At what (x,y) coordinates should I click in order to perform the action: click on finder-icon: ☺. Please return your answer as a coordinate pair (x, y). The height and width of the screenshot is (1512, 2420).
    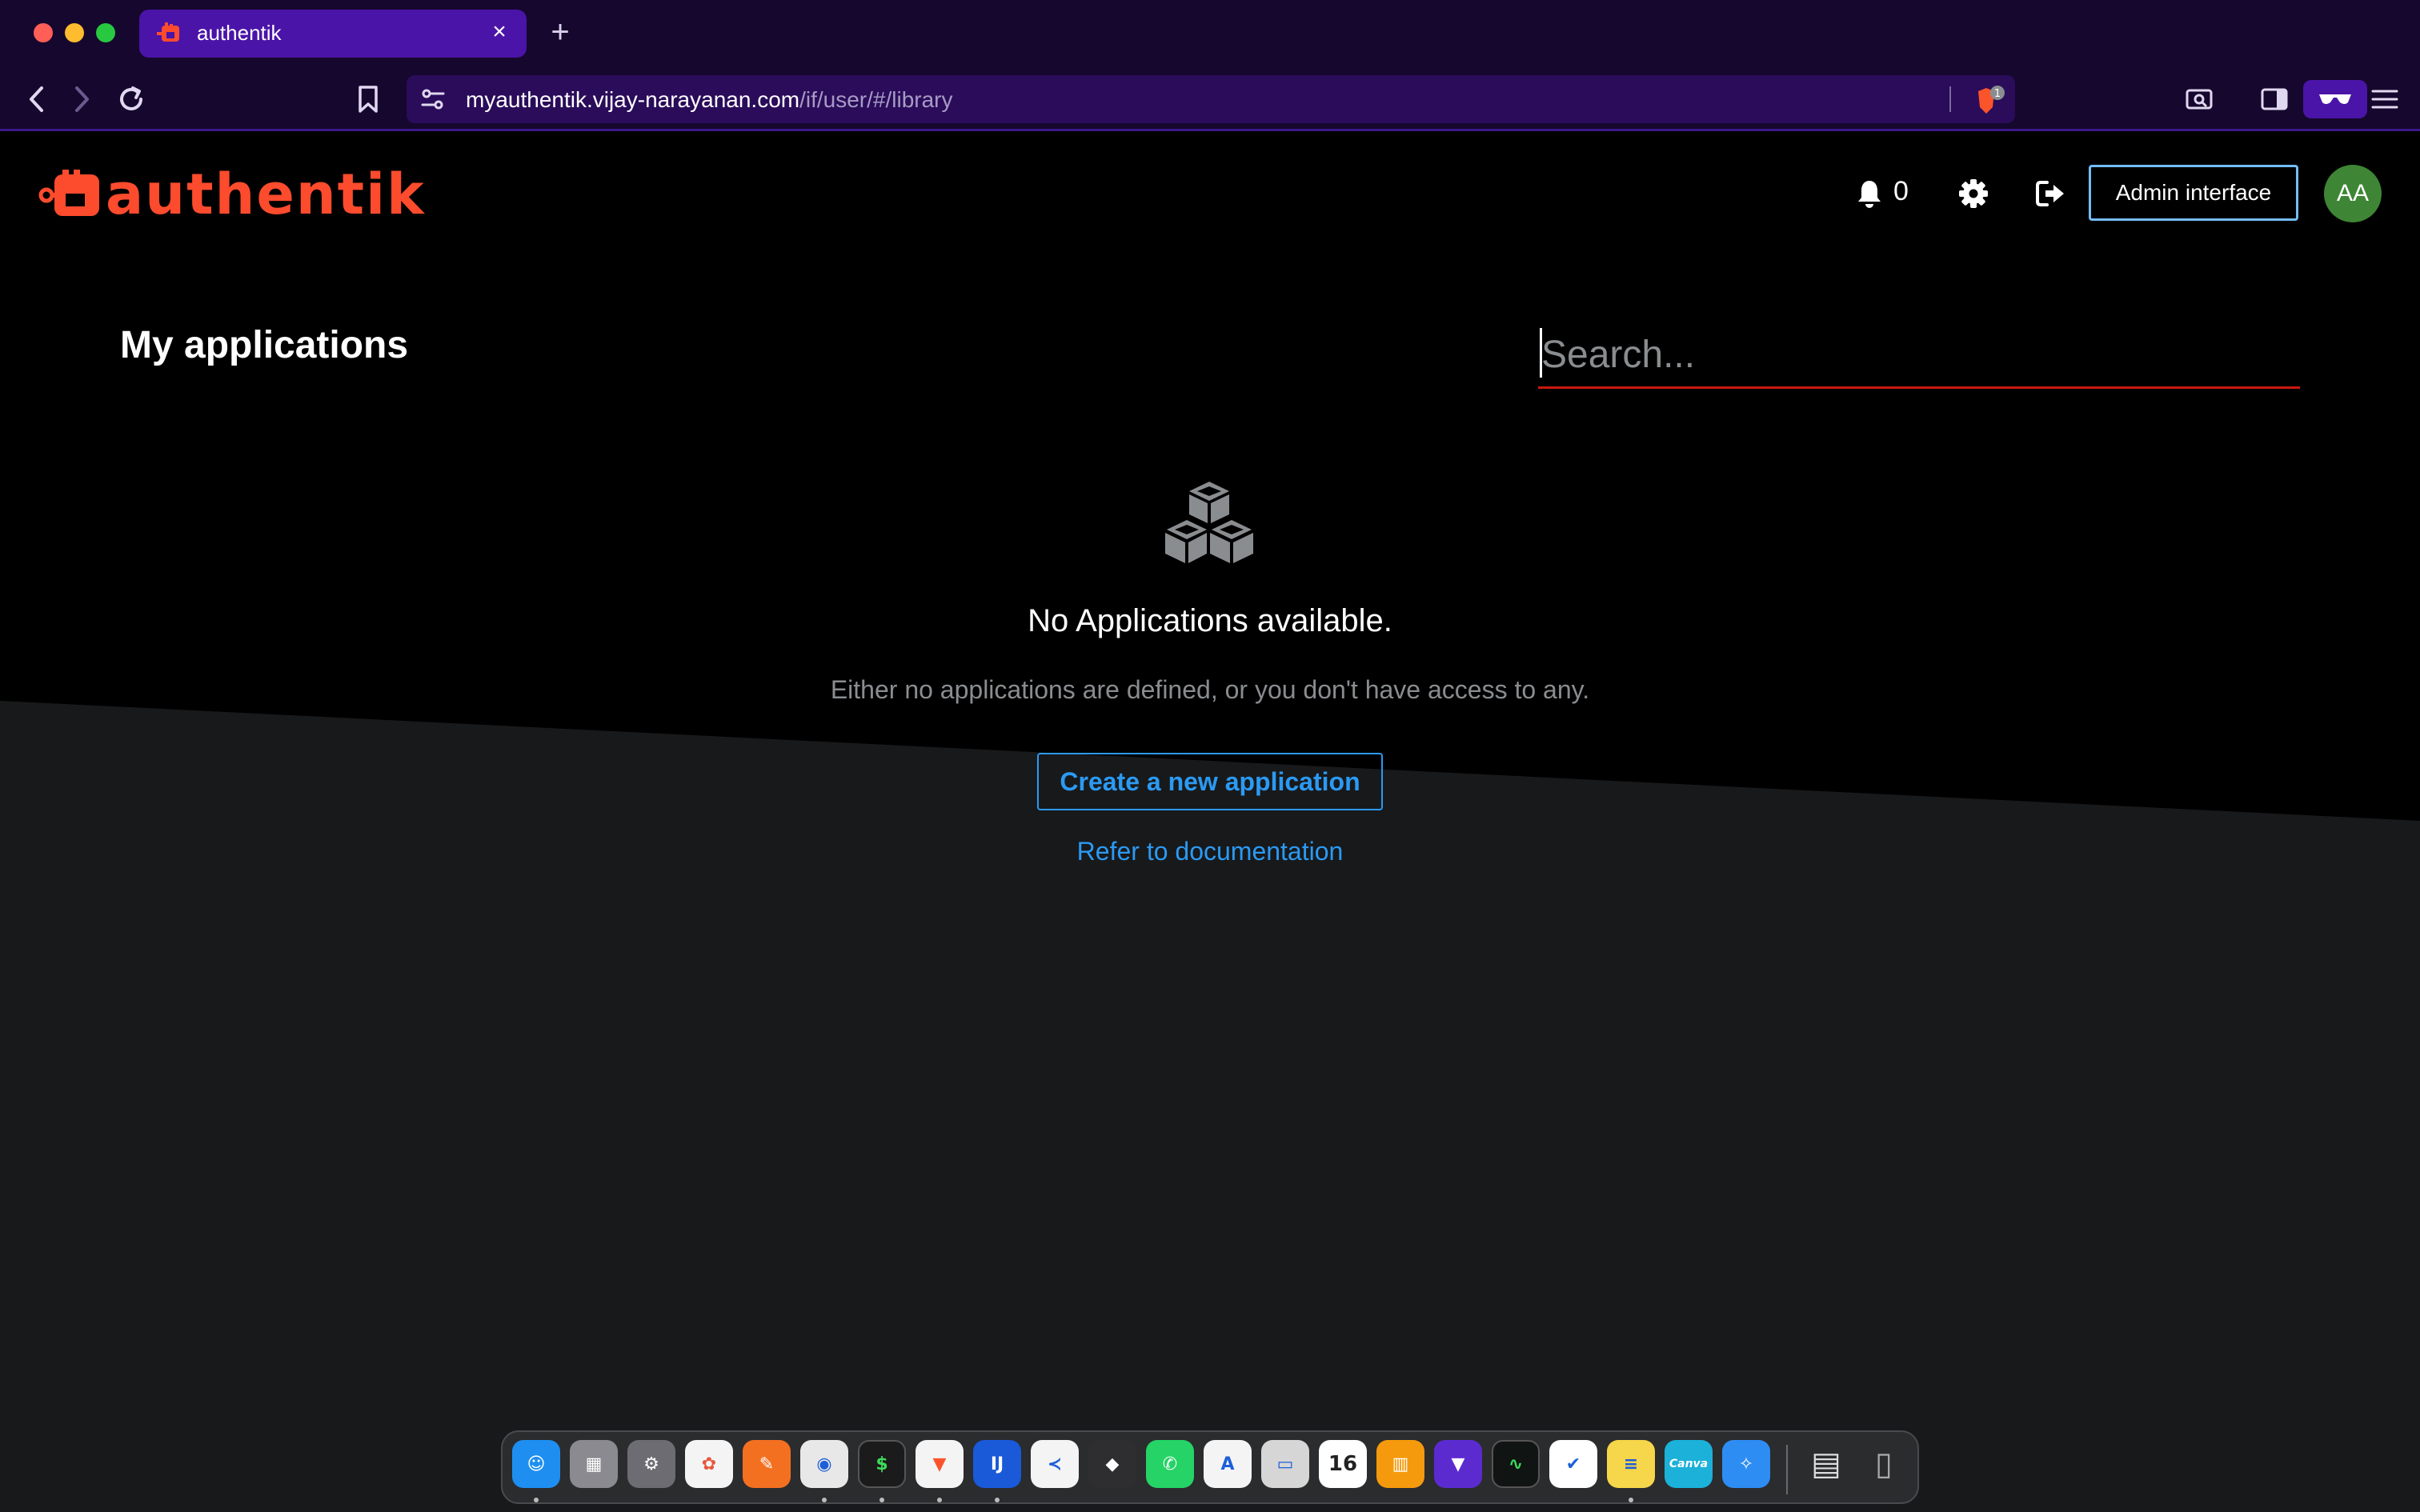
    Looking at the image, I should click on (536, 1464).